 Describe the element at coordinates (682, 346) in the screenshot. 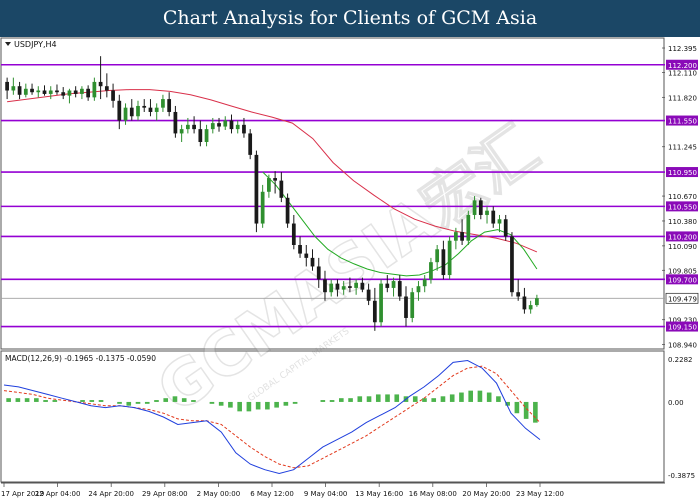

I see `price-tick-label: 108.940` at that location.